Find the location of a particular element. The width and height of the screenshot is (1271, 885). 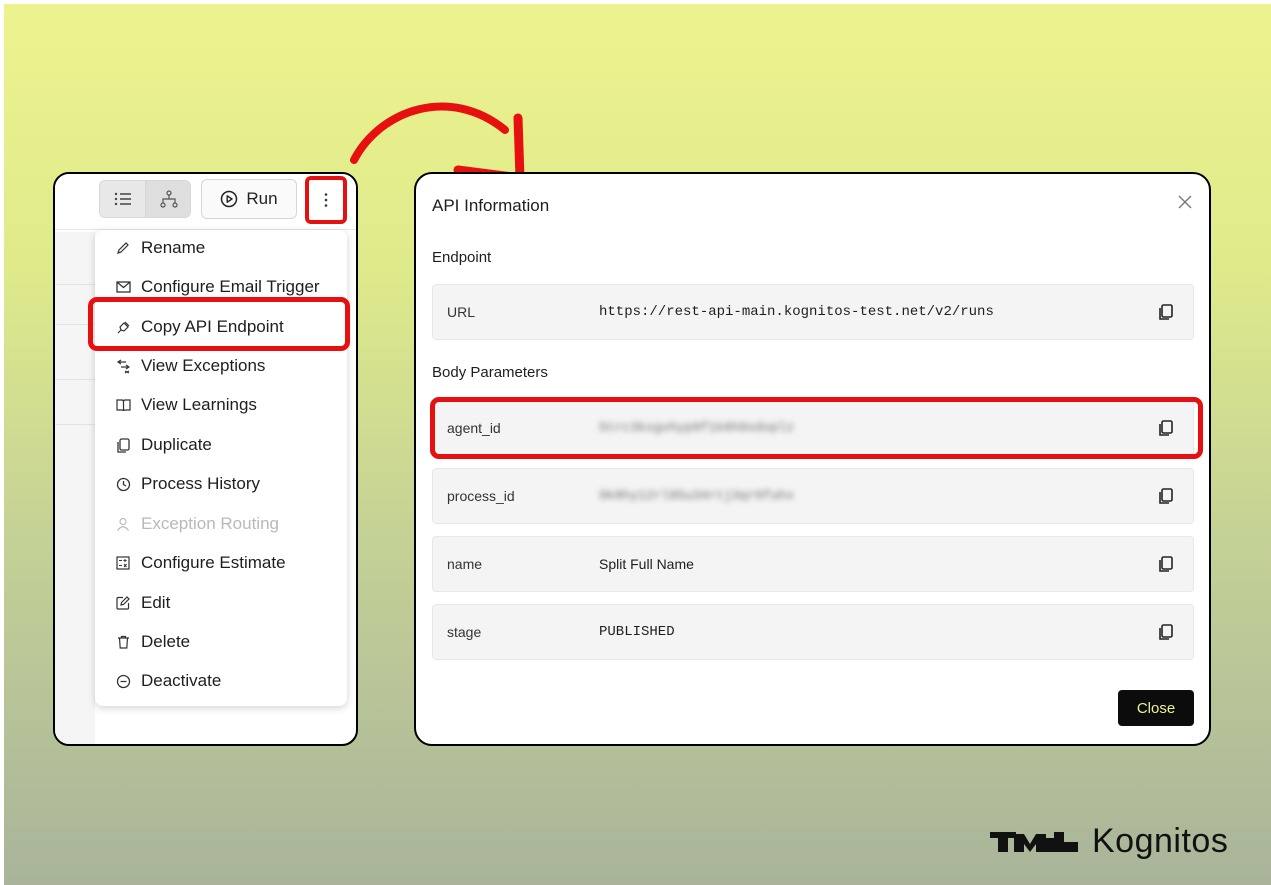

stage-field: stage PUBLISHED is located at coordinates (813, 632).